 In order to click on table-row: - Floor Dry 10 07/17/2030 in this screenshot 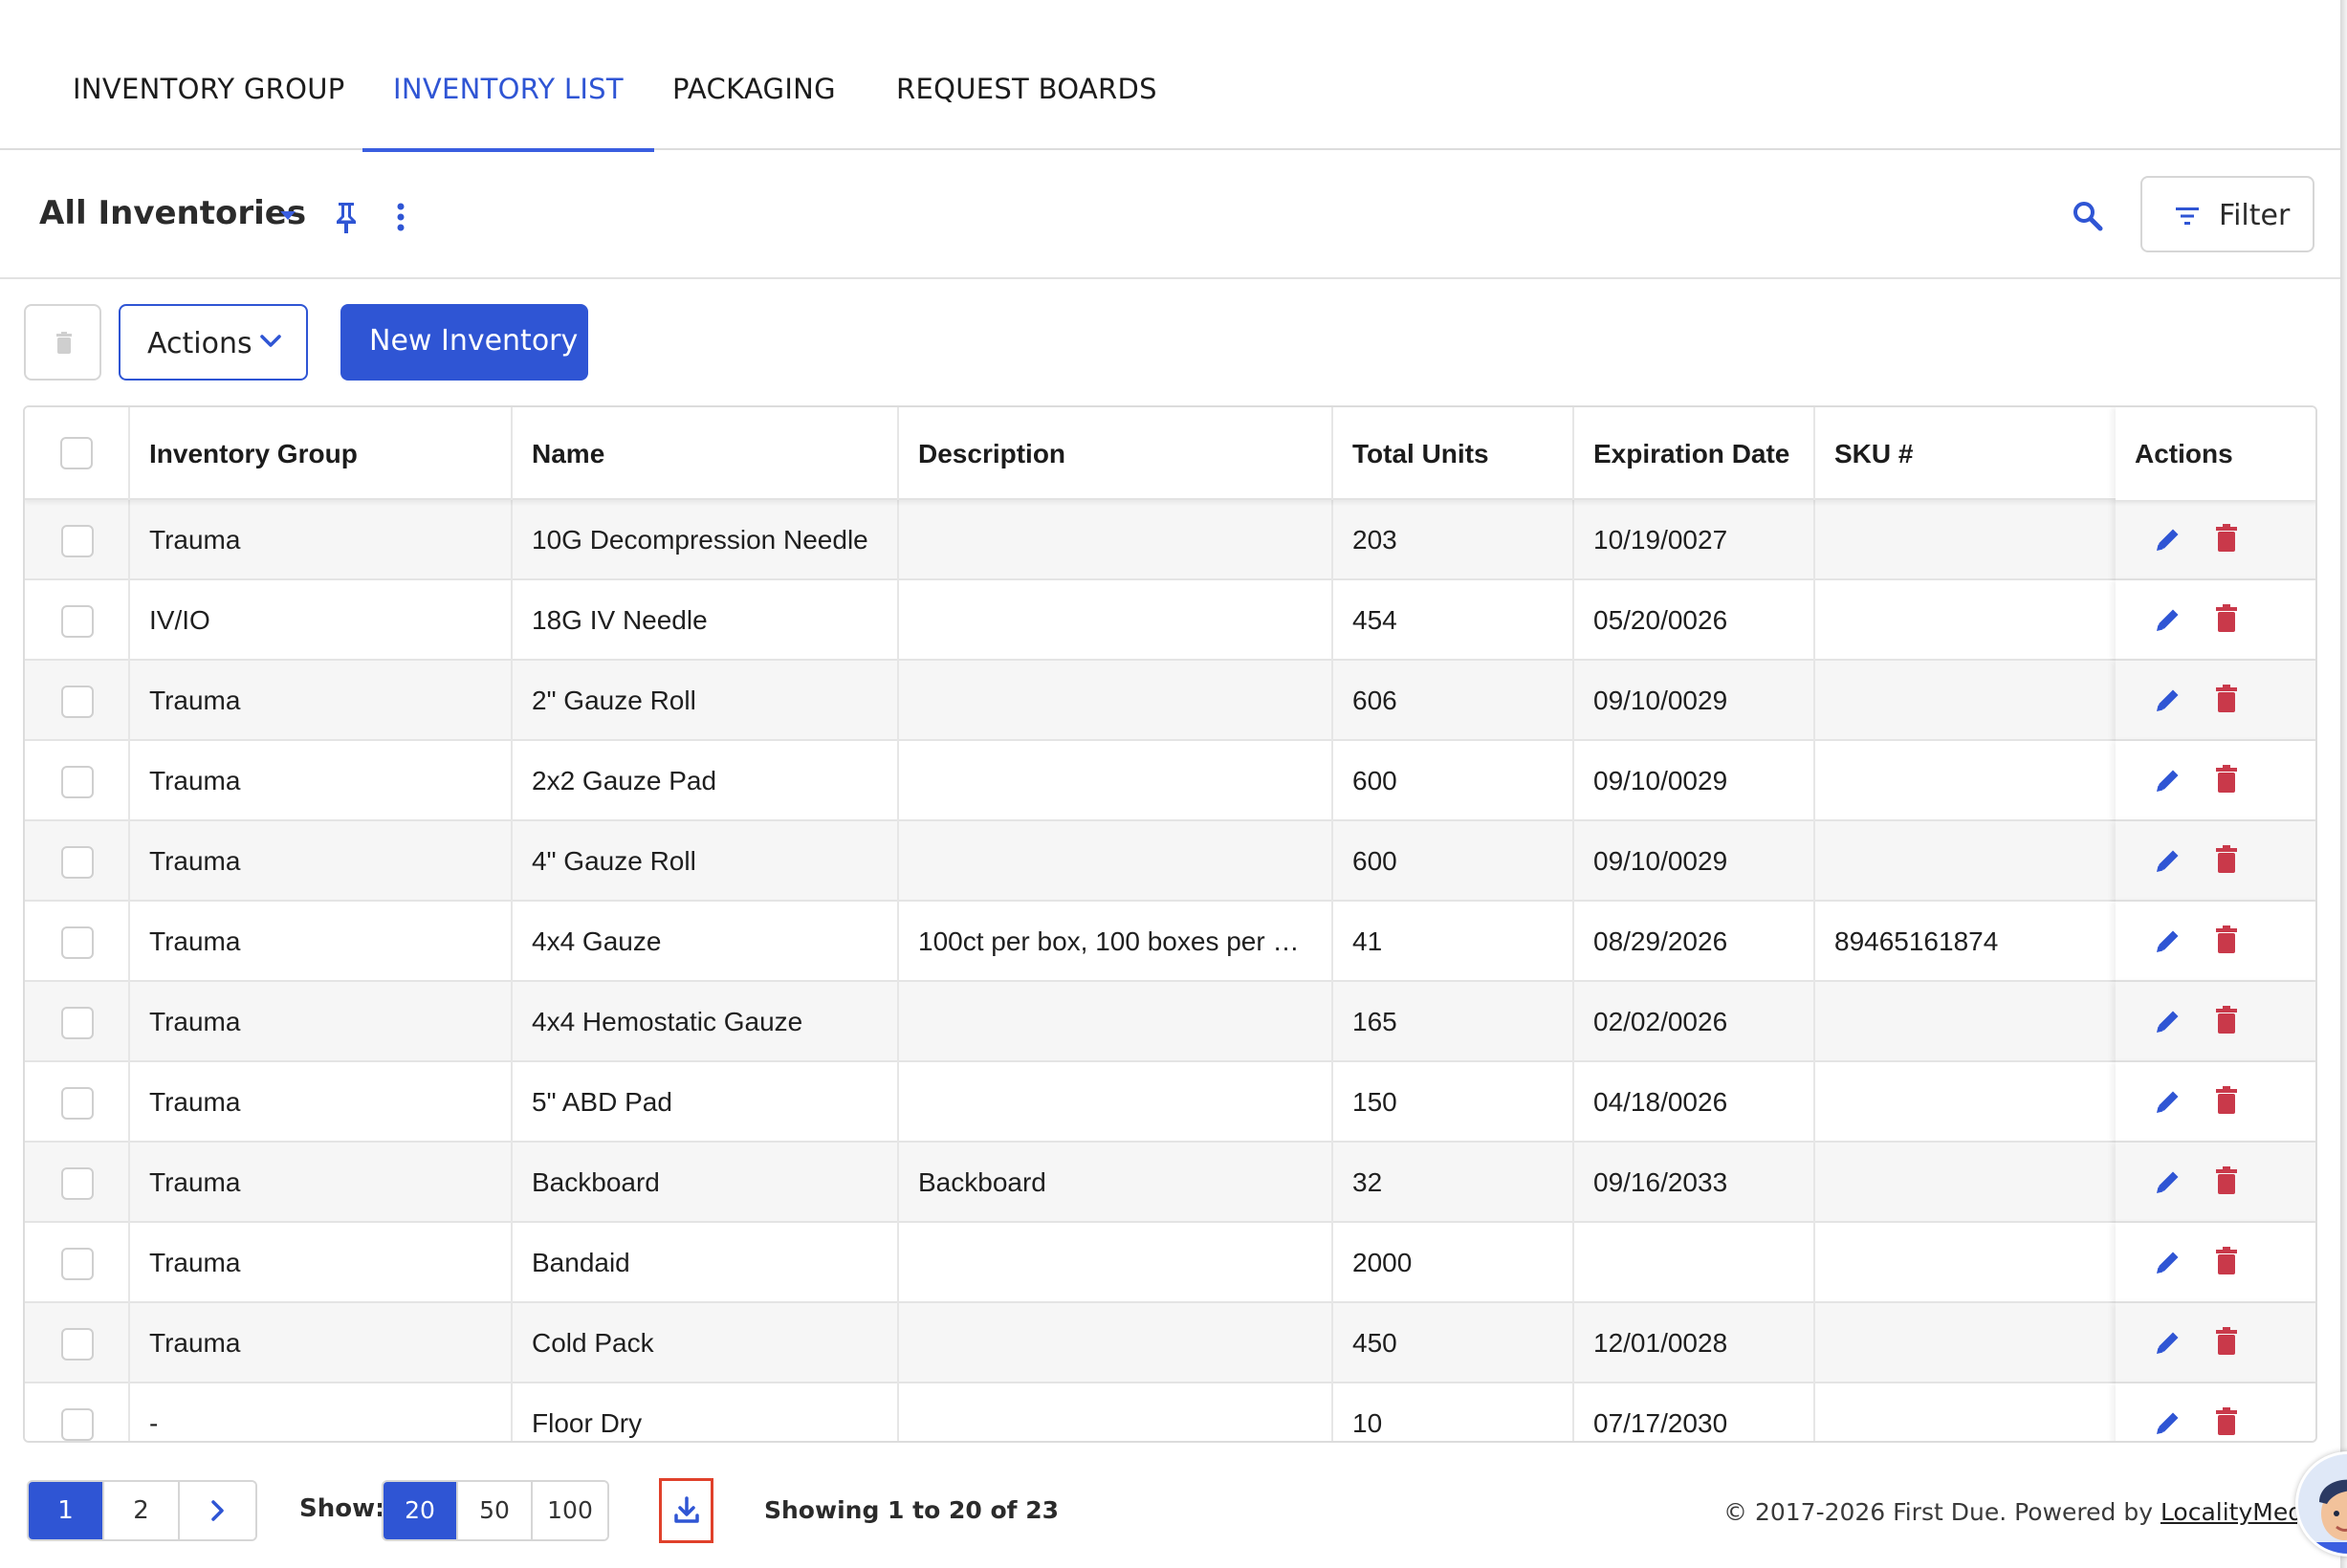, I will do `click(1170, 1412)`.